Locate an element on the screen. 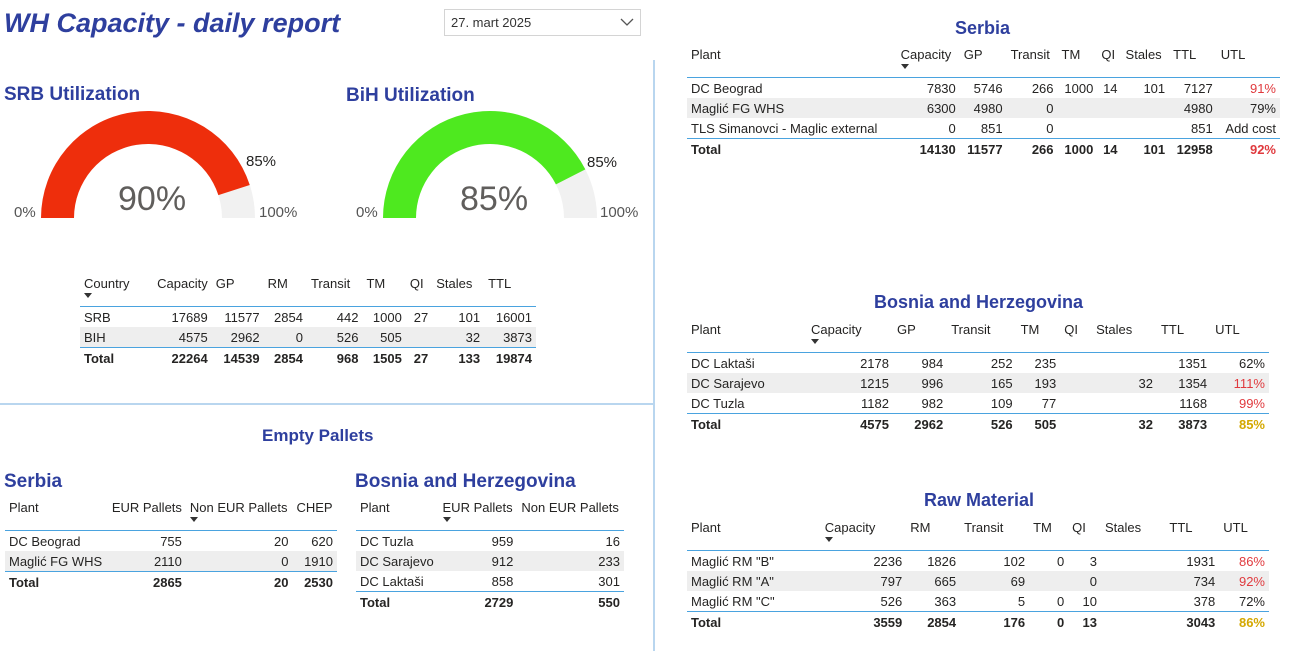  bih-title: Bosnia and Herzegovina is located at coordinates (979, 302).